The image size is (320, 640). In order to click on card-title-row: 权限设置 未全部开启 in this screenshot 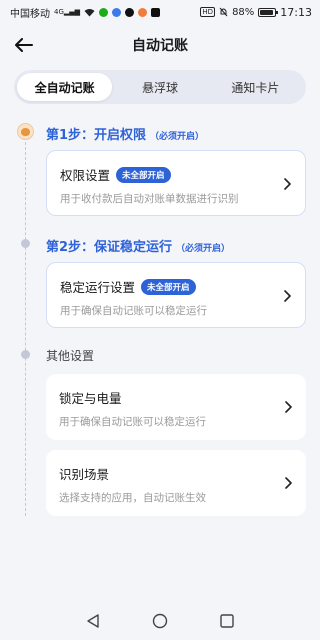, I will do `click(115, 174)`.